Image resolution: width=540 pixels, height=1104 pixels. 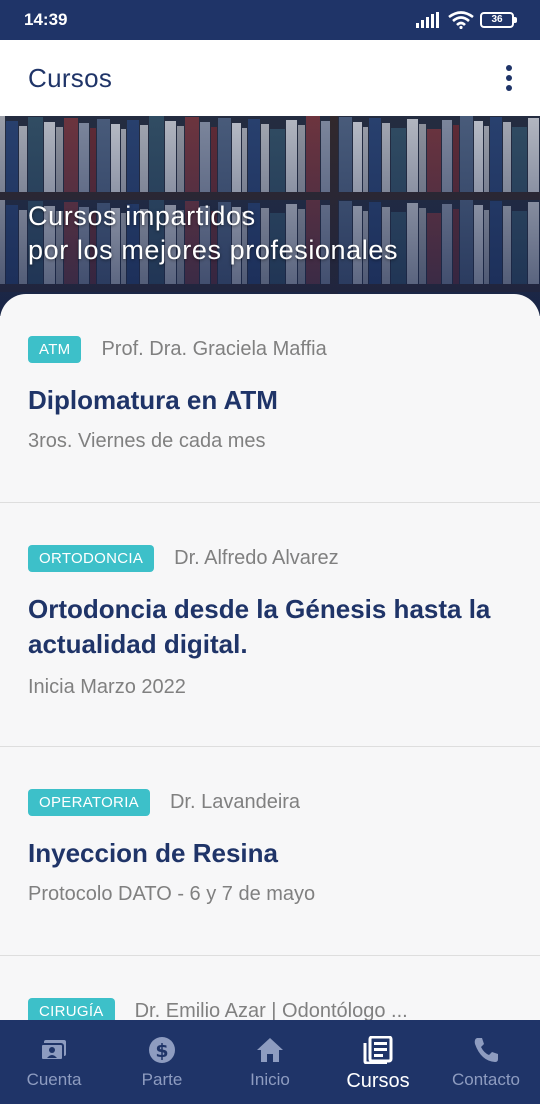 I want to click on wifi-icon, so click(x=461, y=20).